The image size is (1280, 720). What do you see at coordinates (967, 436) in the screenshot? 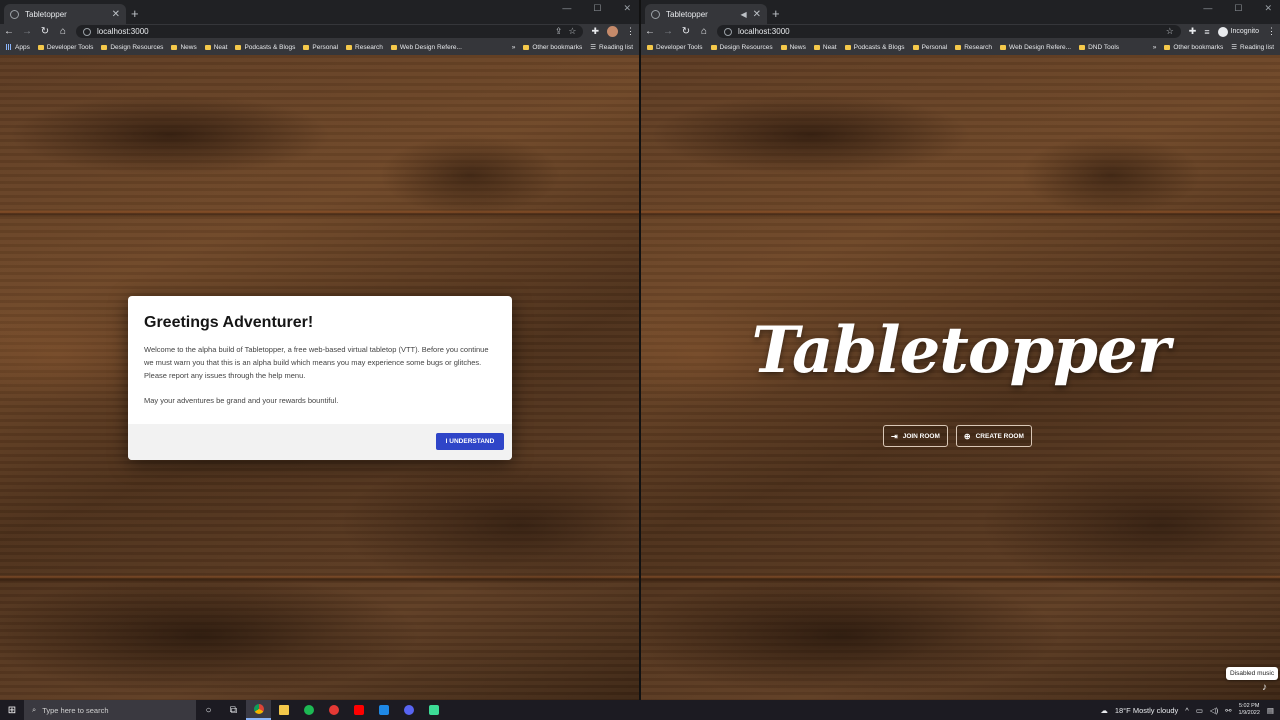
I see `add-circle-icon: ⊕` at bounding box center [967, 436].